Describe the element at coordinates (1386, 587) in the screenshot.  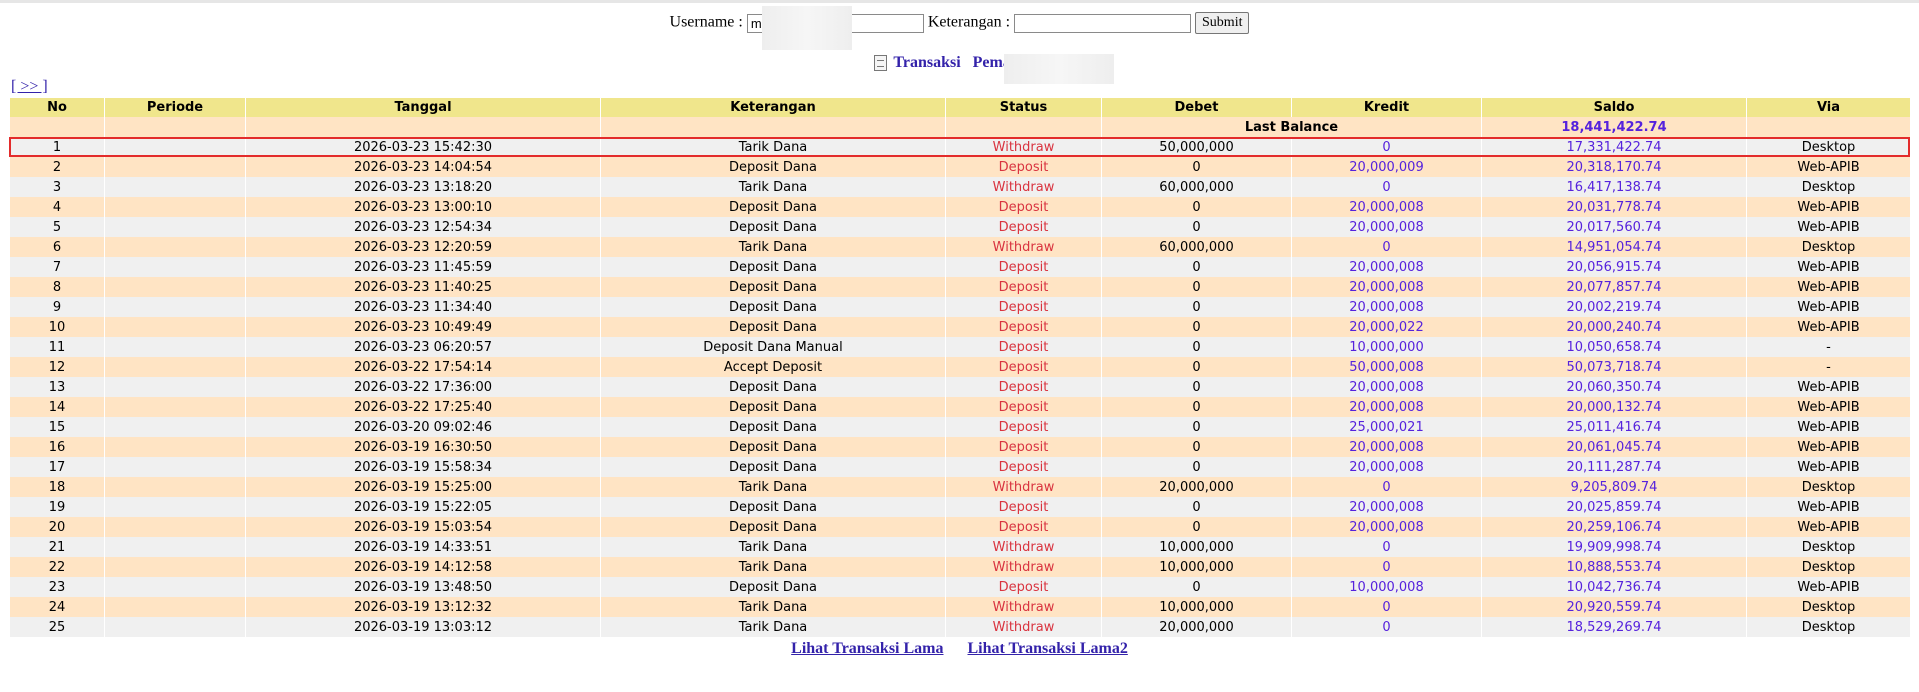
I see `cell-kredit: 10,000,008` at that location.